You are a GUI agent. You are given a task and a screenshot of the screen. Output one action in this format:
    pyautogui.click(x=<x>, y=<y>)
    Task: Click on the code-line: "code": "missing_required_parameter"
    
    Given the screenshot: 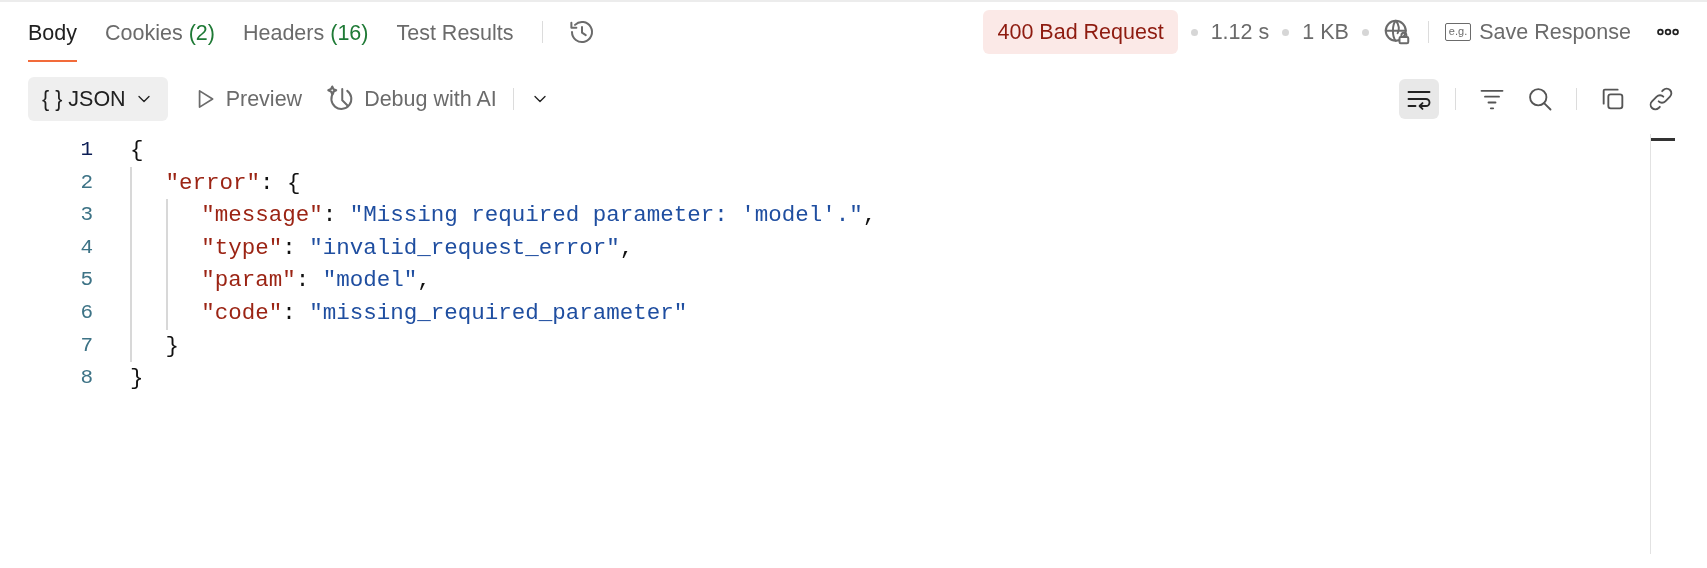 What is the action you would take?
    pyautogui.click(x=444, y=313)
    